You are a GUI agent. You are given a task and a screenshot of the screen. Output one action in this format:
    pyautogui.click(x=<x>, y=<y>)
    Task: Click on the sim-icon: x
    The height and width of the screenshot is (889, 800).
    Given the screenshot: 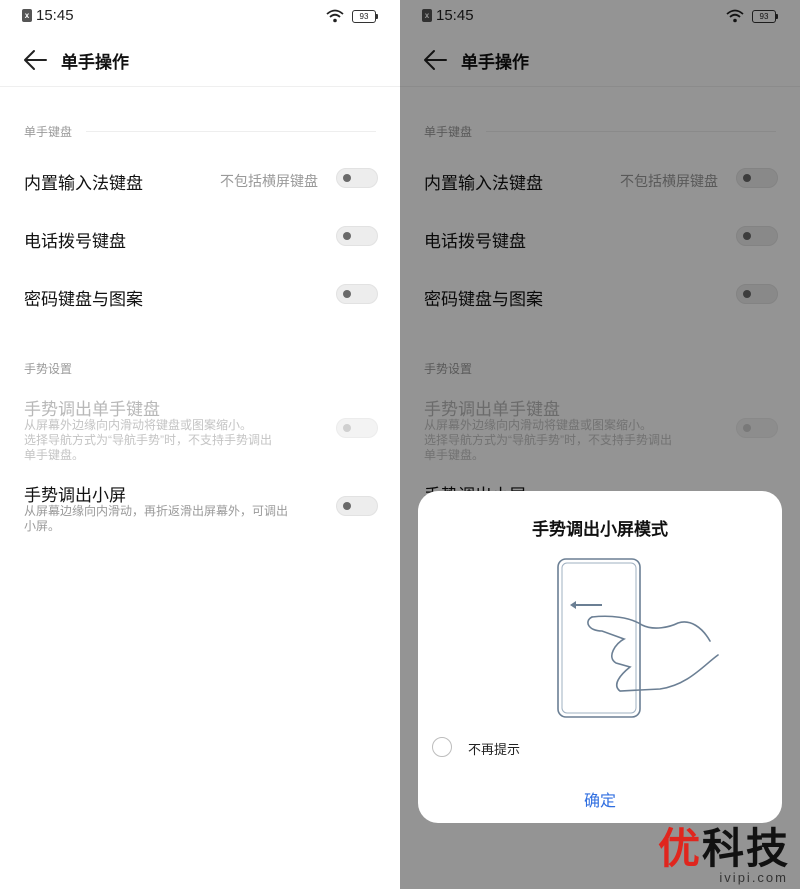 What is the action you would take?
    pyautogui.click(x=27, y=15)
    